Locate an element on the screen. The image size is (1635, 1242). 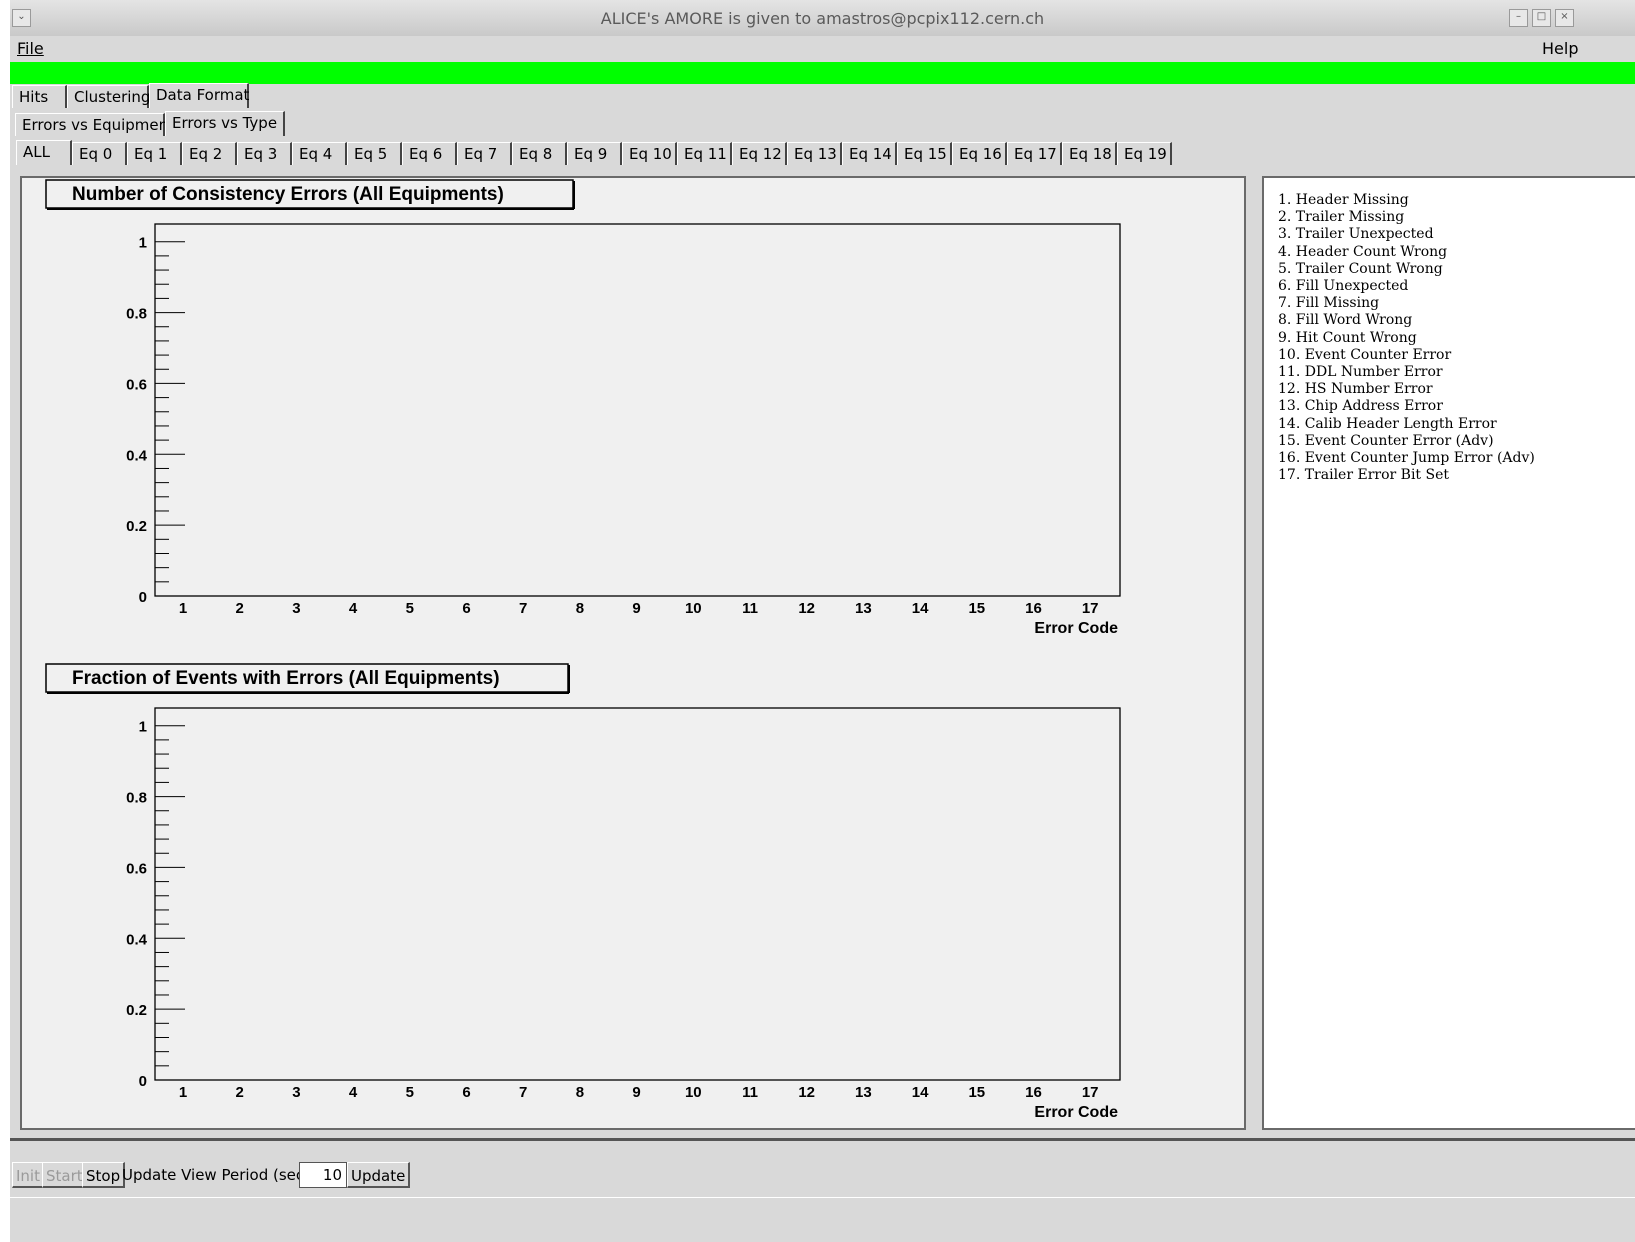
legend-item: 12. HS Number Error is located at coordinates (1355, 389).